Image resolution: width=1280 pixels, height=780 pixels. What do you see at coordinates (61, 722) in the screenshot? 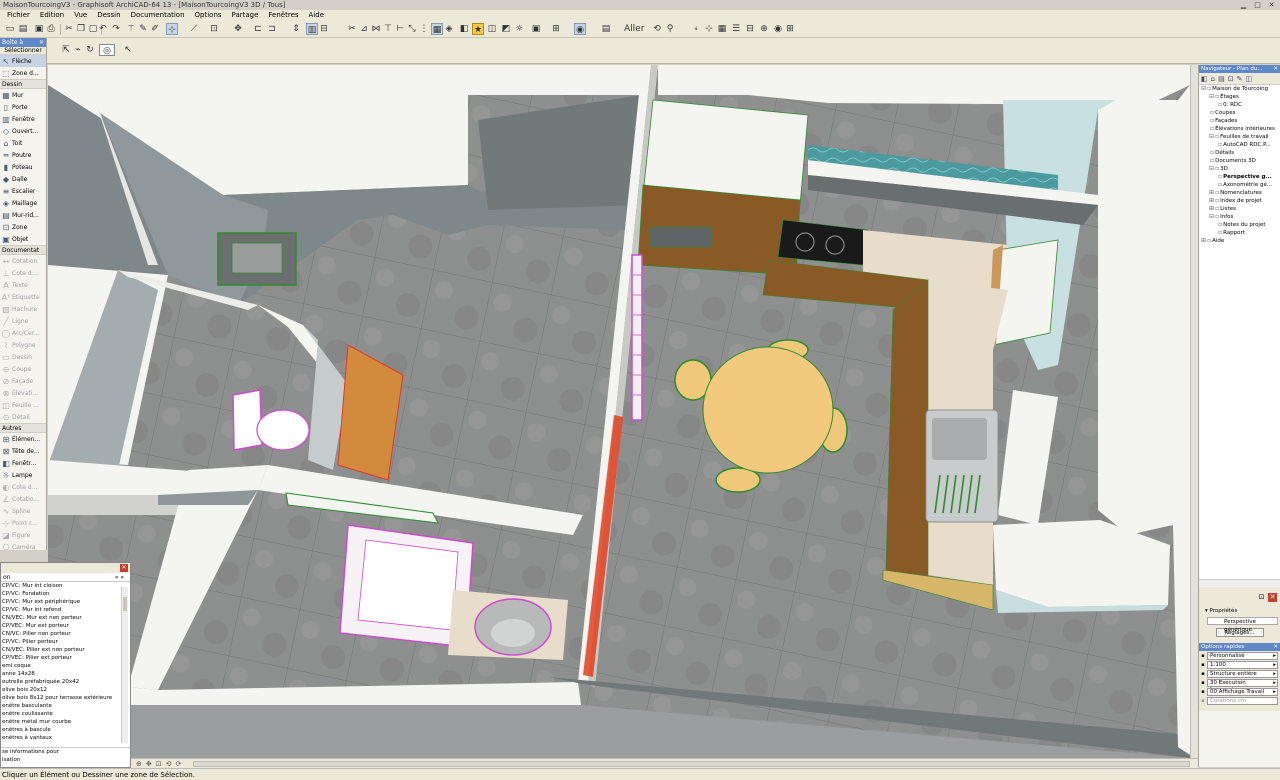
I see `list-item: enêtre métal mur courbe` at bounding box center [61, 722].